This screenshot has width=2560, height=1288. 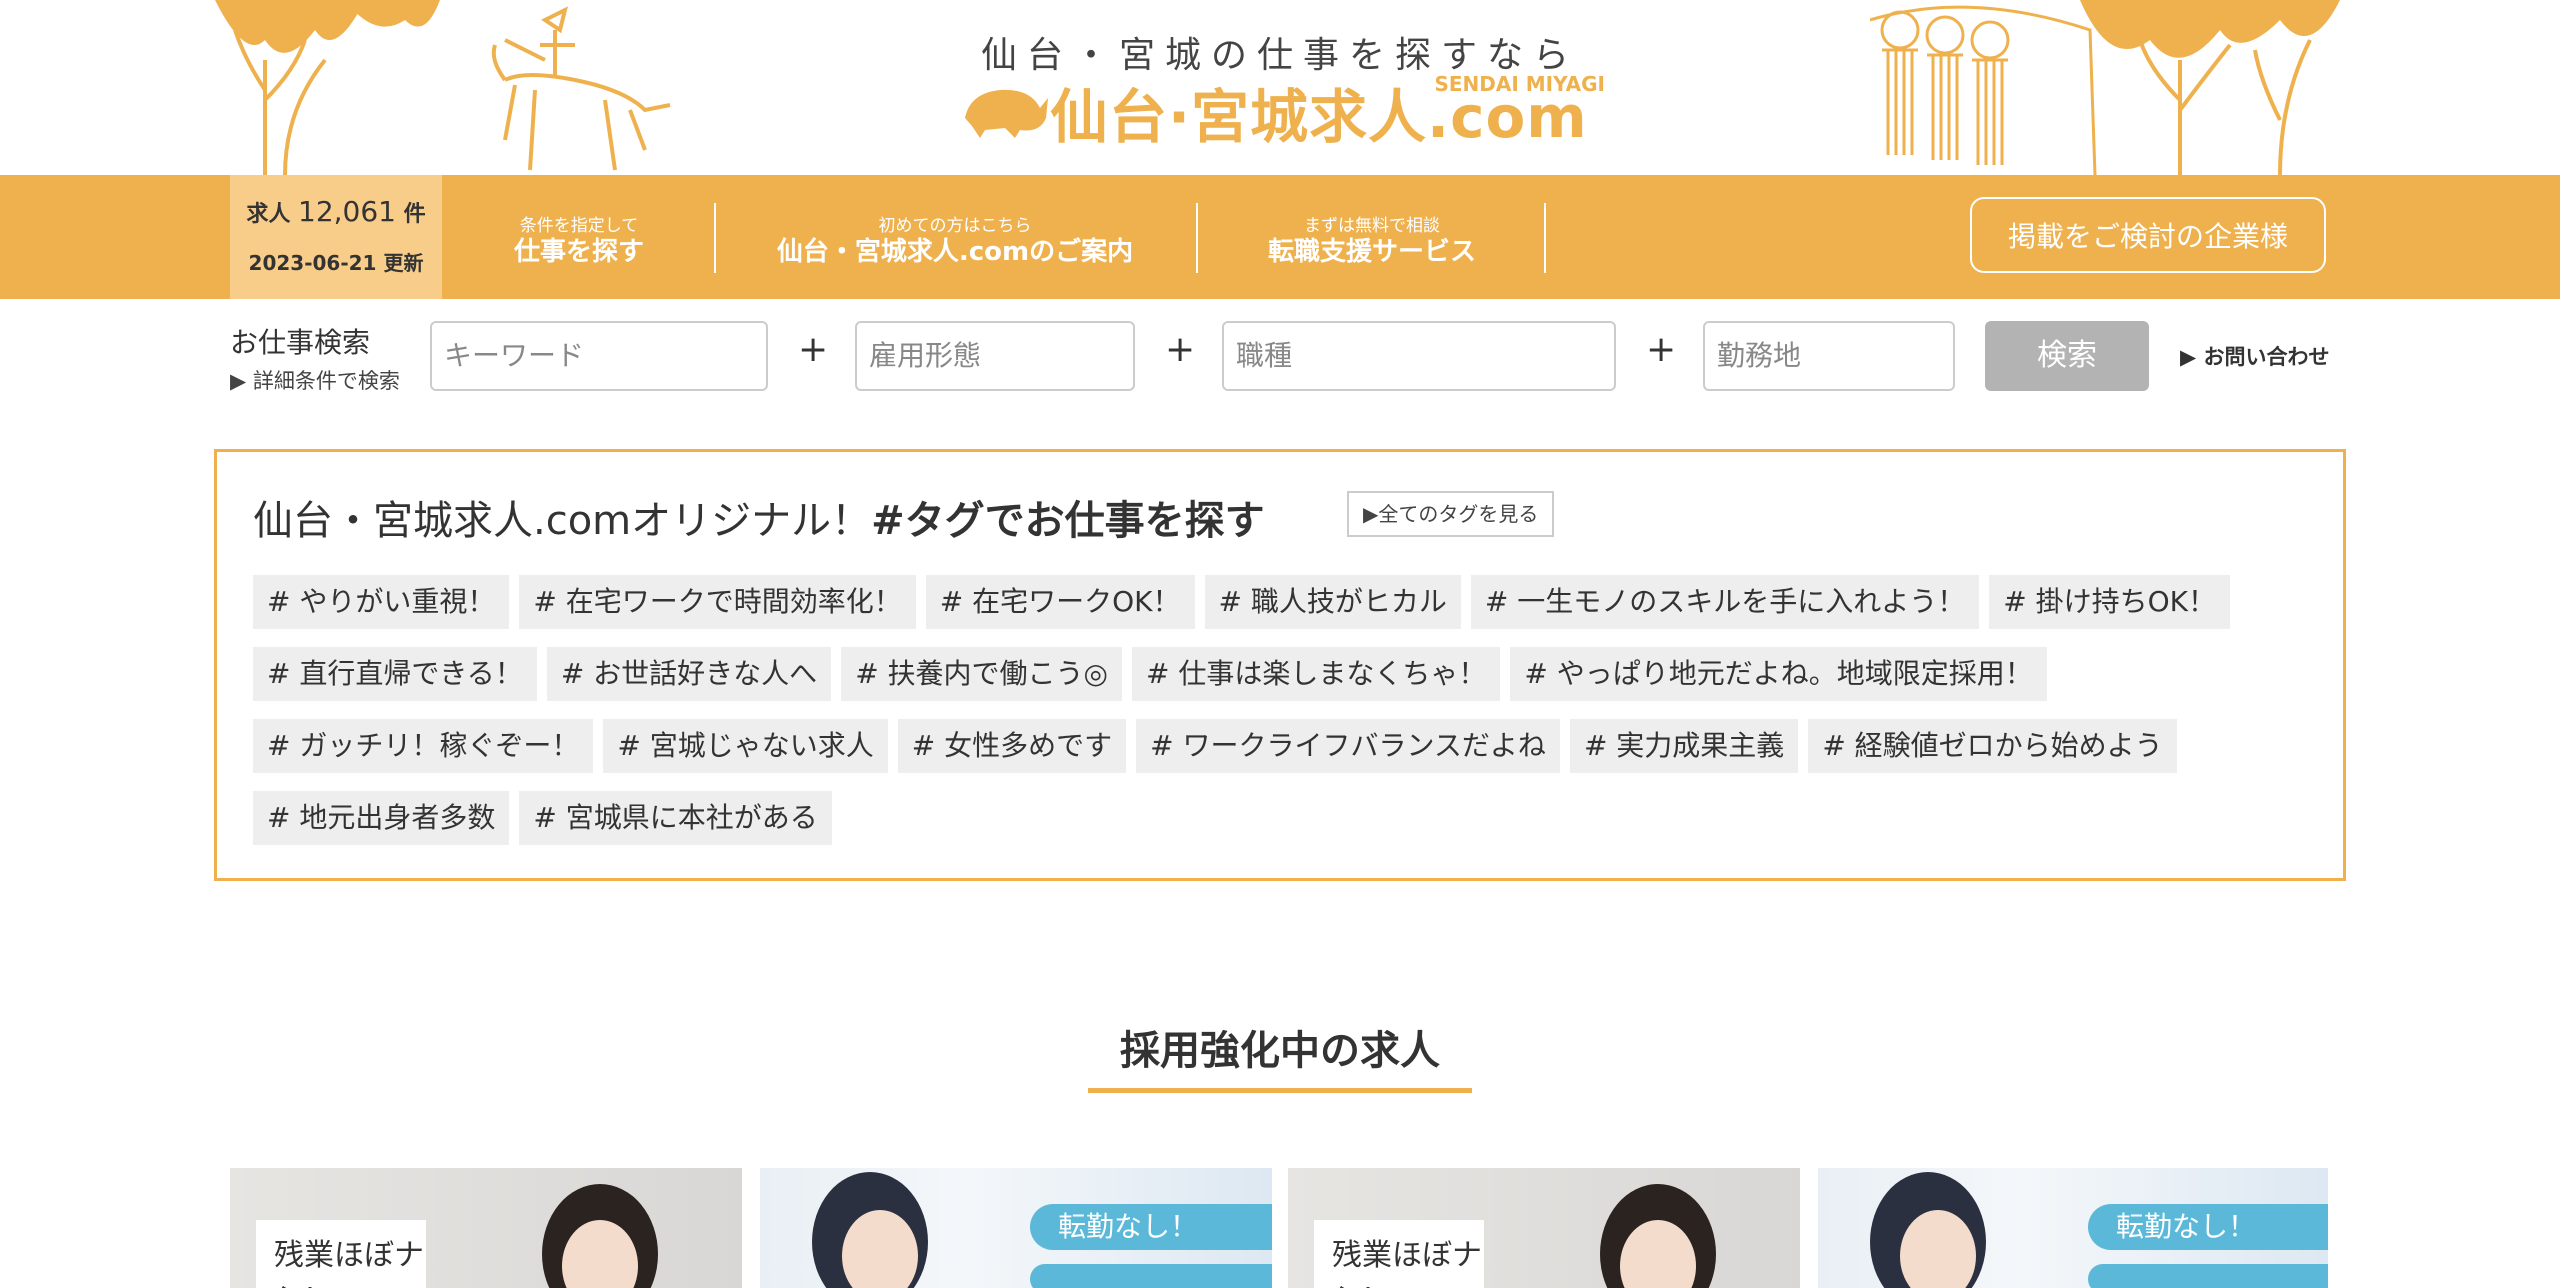 I want to click on title-underline, so click(x=1280, y=1090).